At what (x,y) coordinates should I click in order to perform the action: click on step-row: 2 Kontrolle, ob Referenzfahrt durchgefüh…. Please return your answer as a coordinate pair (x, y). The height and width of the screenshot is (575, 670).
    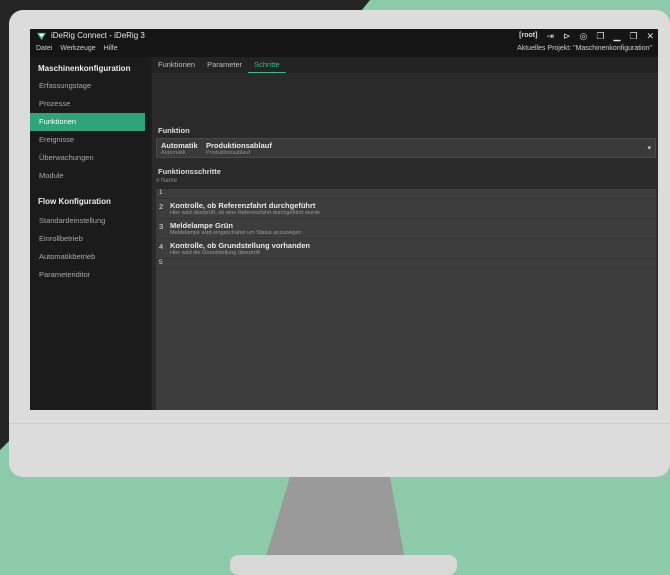
    Looking at the image, I should click on (407, 209).